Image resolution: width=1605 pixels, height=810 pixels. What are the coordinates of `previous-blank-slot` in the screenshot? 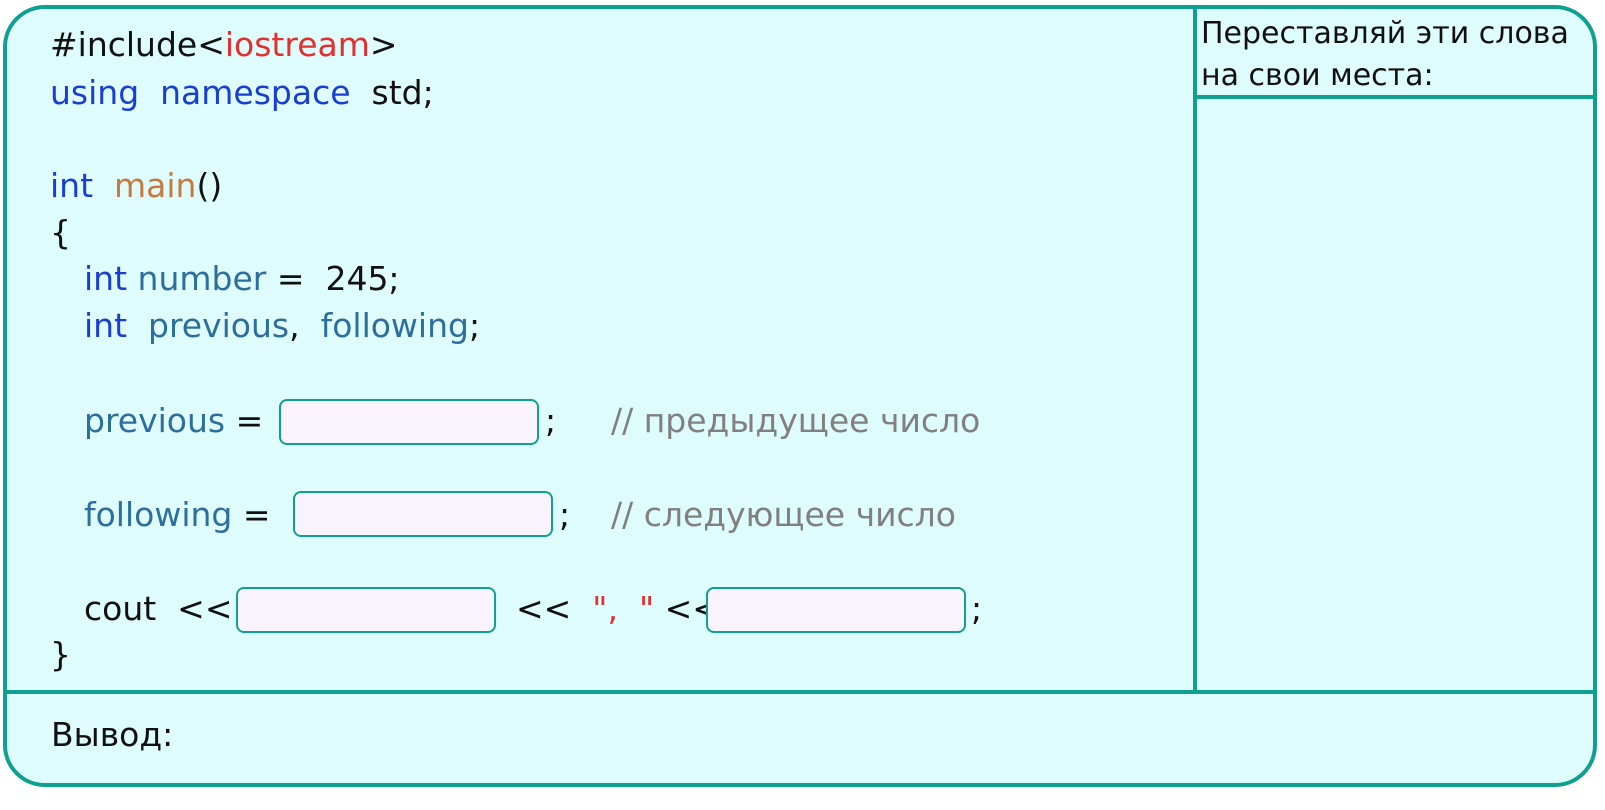 It's located at (409, 422).